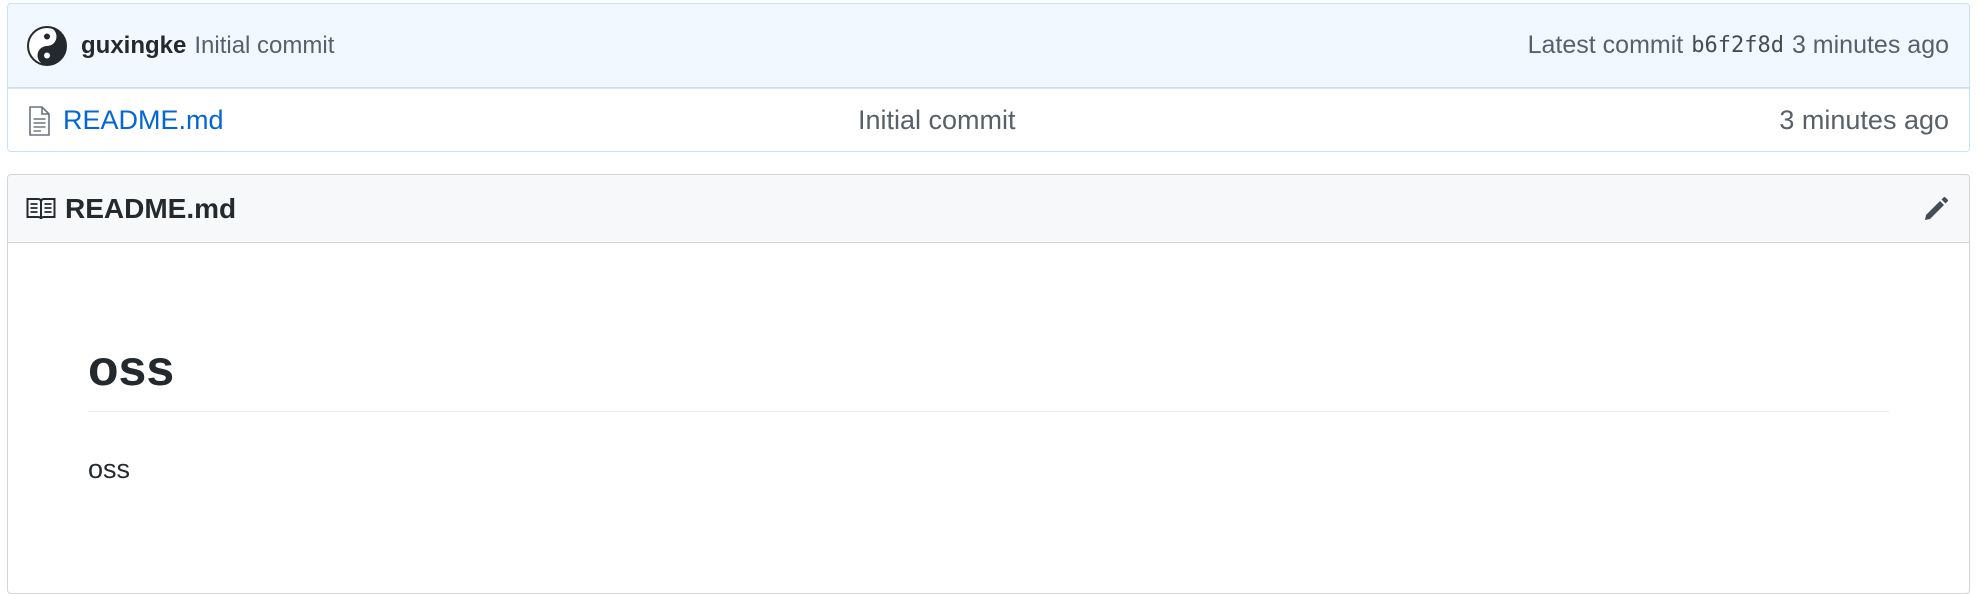  I want to click on file-icon, so click(39, 120).